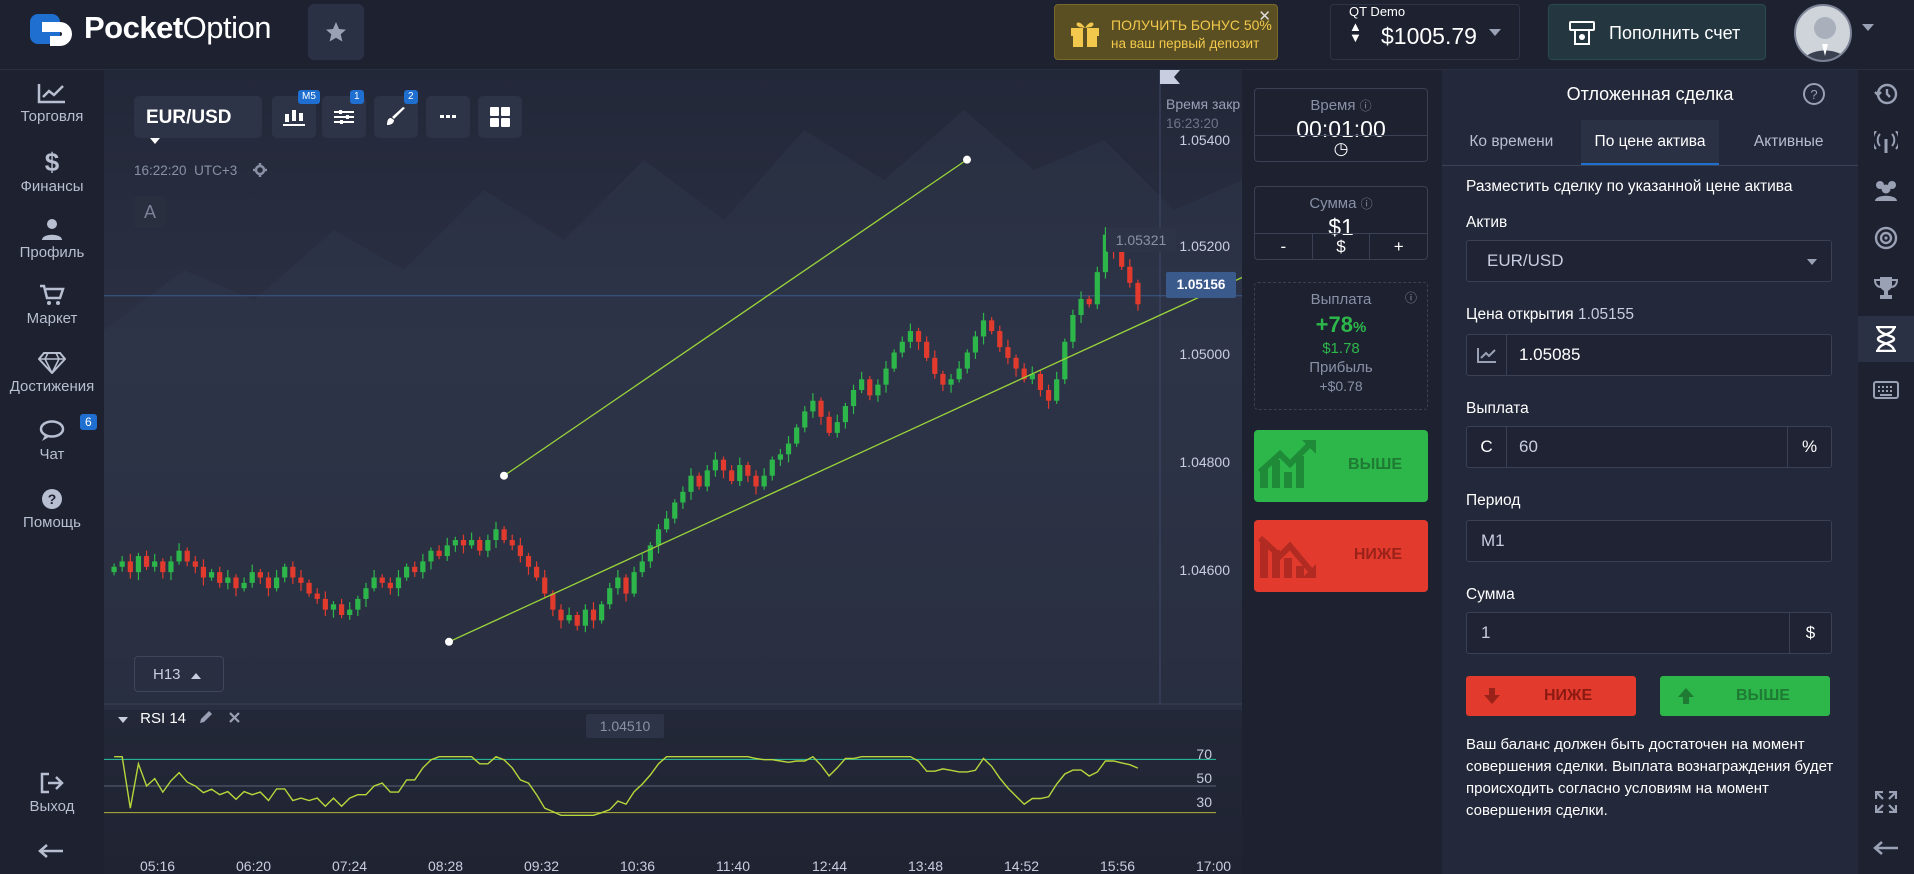 This screenshot has width=1914, height=874. What do you see at coordinates (52, 438) in the screenshot?
I see `sidebar-item-chat: Чат 6` at bounding box center [52, 438].